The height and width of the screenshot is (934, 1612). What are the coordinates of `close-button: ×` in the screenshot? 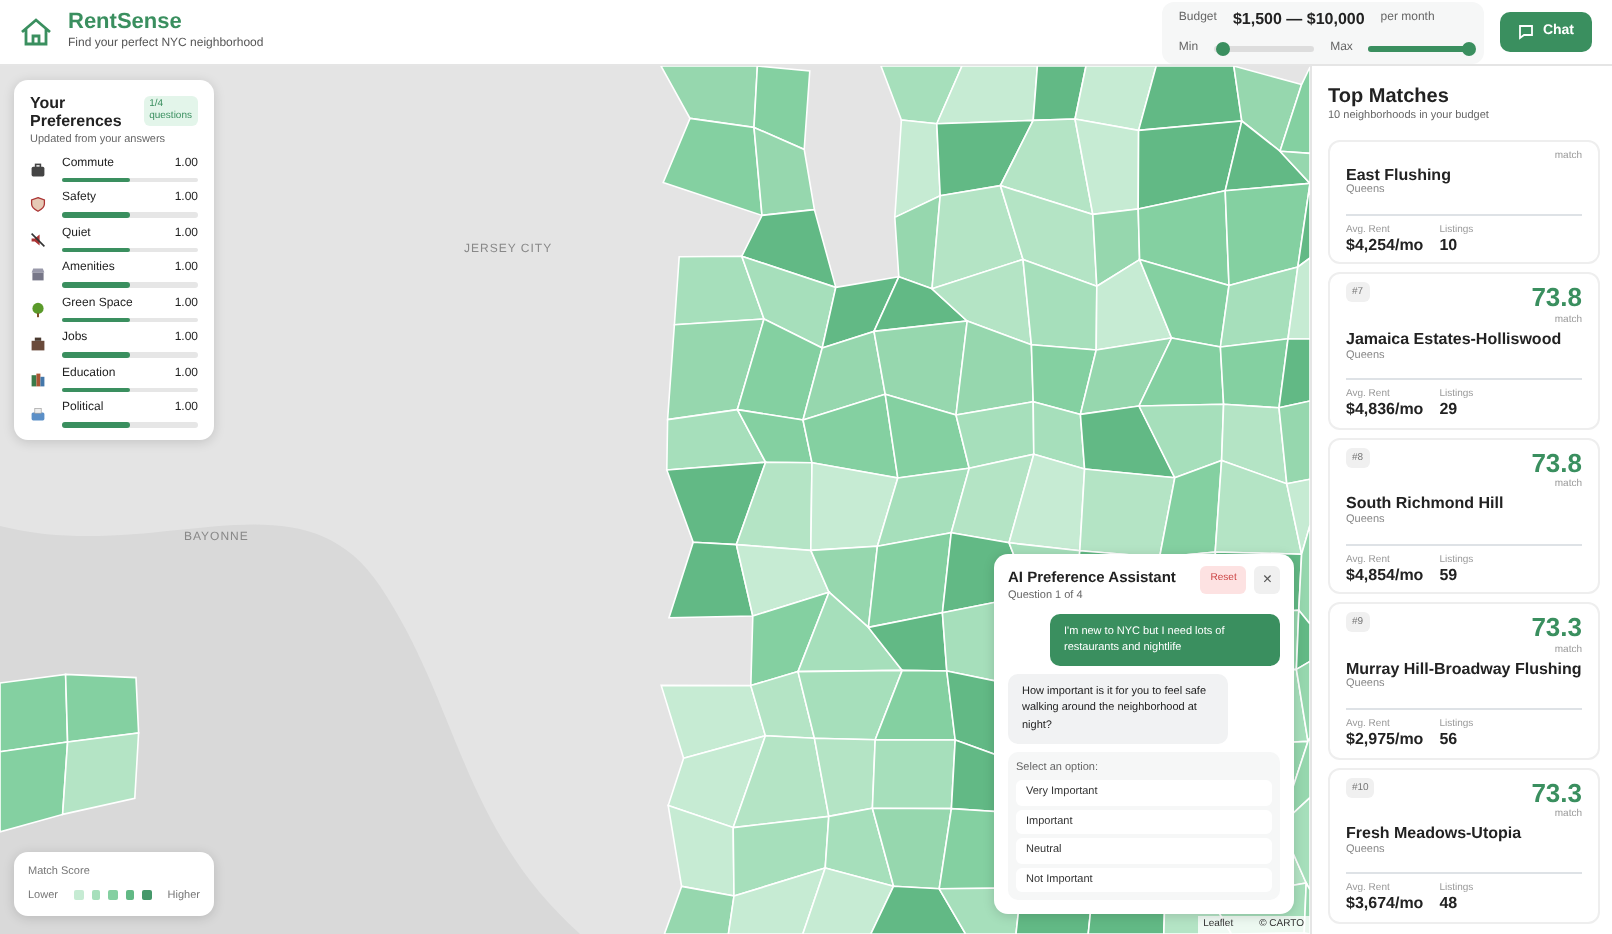 It's located at (1267, 579).